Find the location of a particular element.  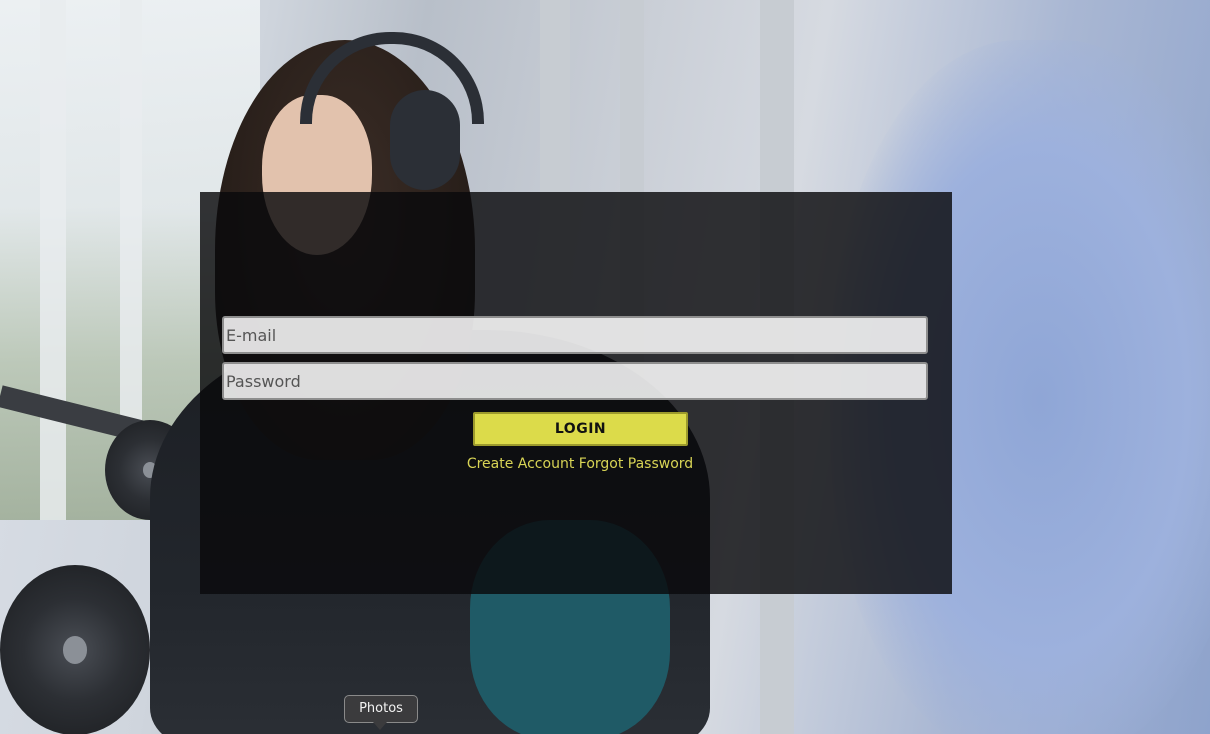

weight-plate is located at coordinates (75, 649).